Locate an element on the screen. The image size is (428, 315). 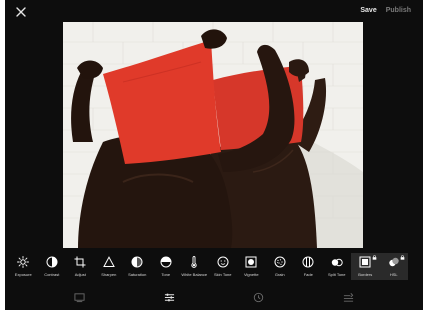
tool-grain: Grain is located at coordinates (280, 266).